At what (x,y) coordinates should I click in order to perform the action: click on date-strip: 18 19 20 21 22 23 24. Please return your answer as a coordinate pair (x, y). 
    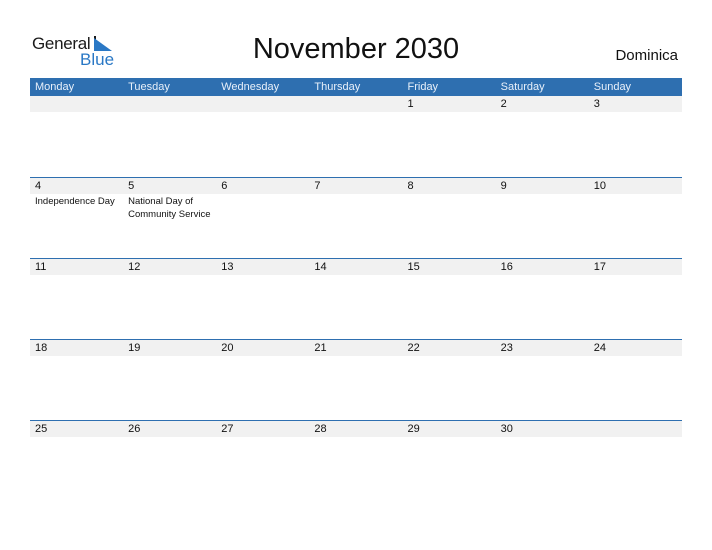
    Looking at the image, I should click on (356, 348).